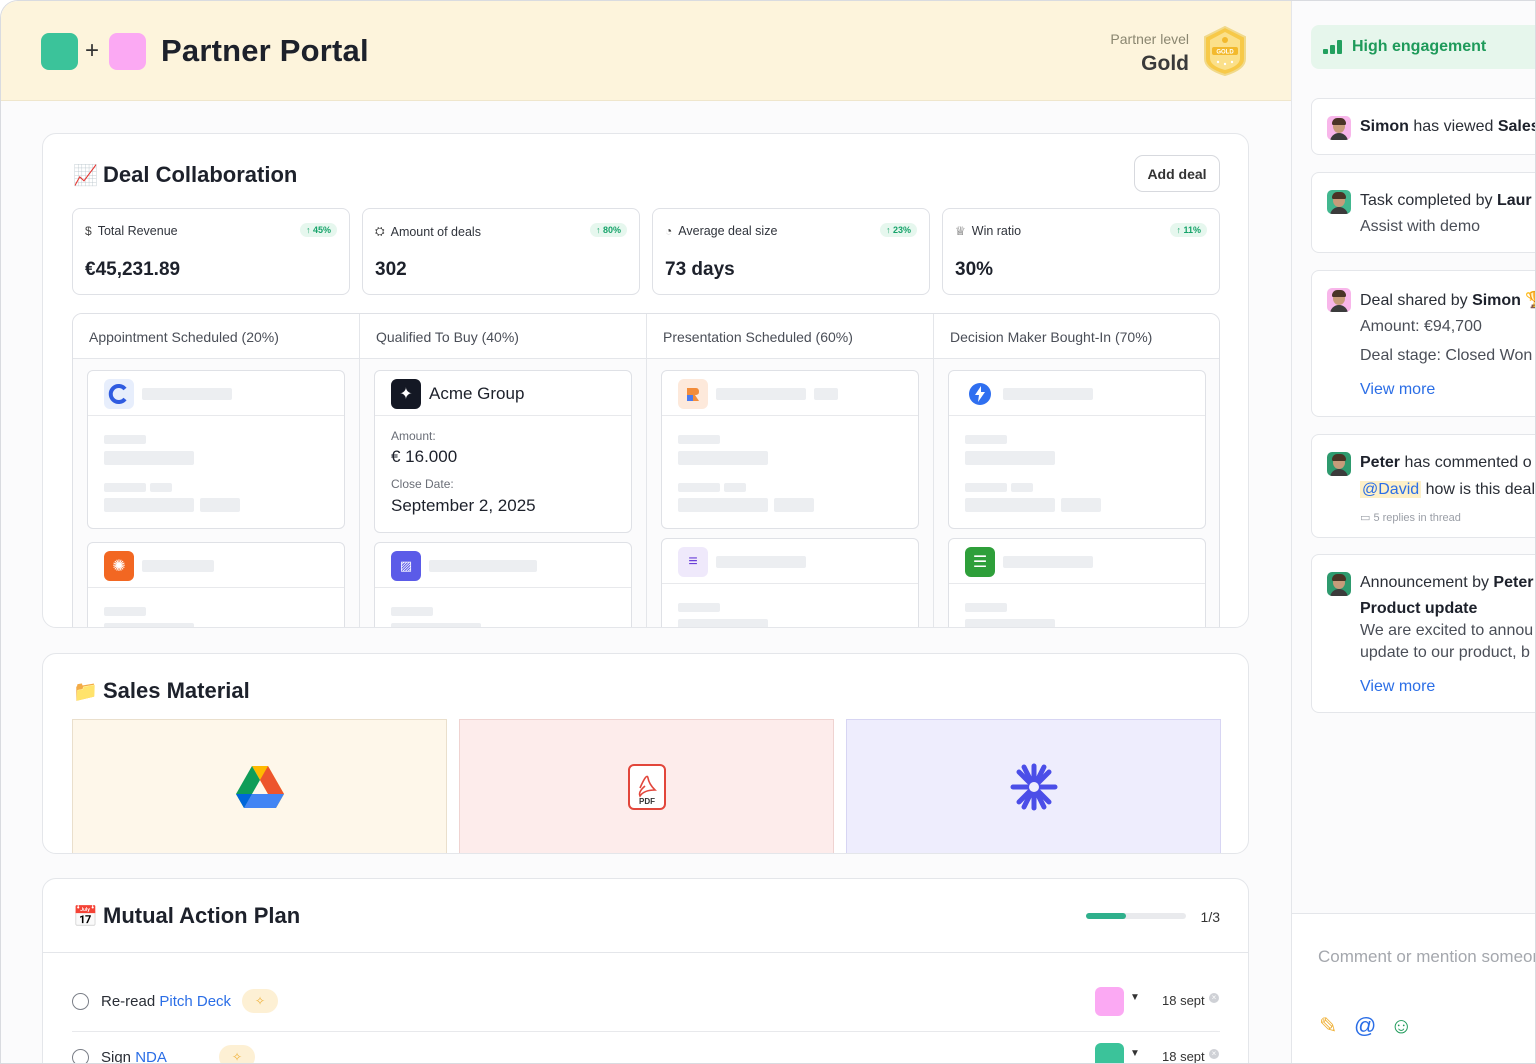 The height and width of the screenshot is (1064, 1536). I want to click on ribbon-logo-icon, so click(693, 394).